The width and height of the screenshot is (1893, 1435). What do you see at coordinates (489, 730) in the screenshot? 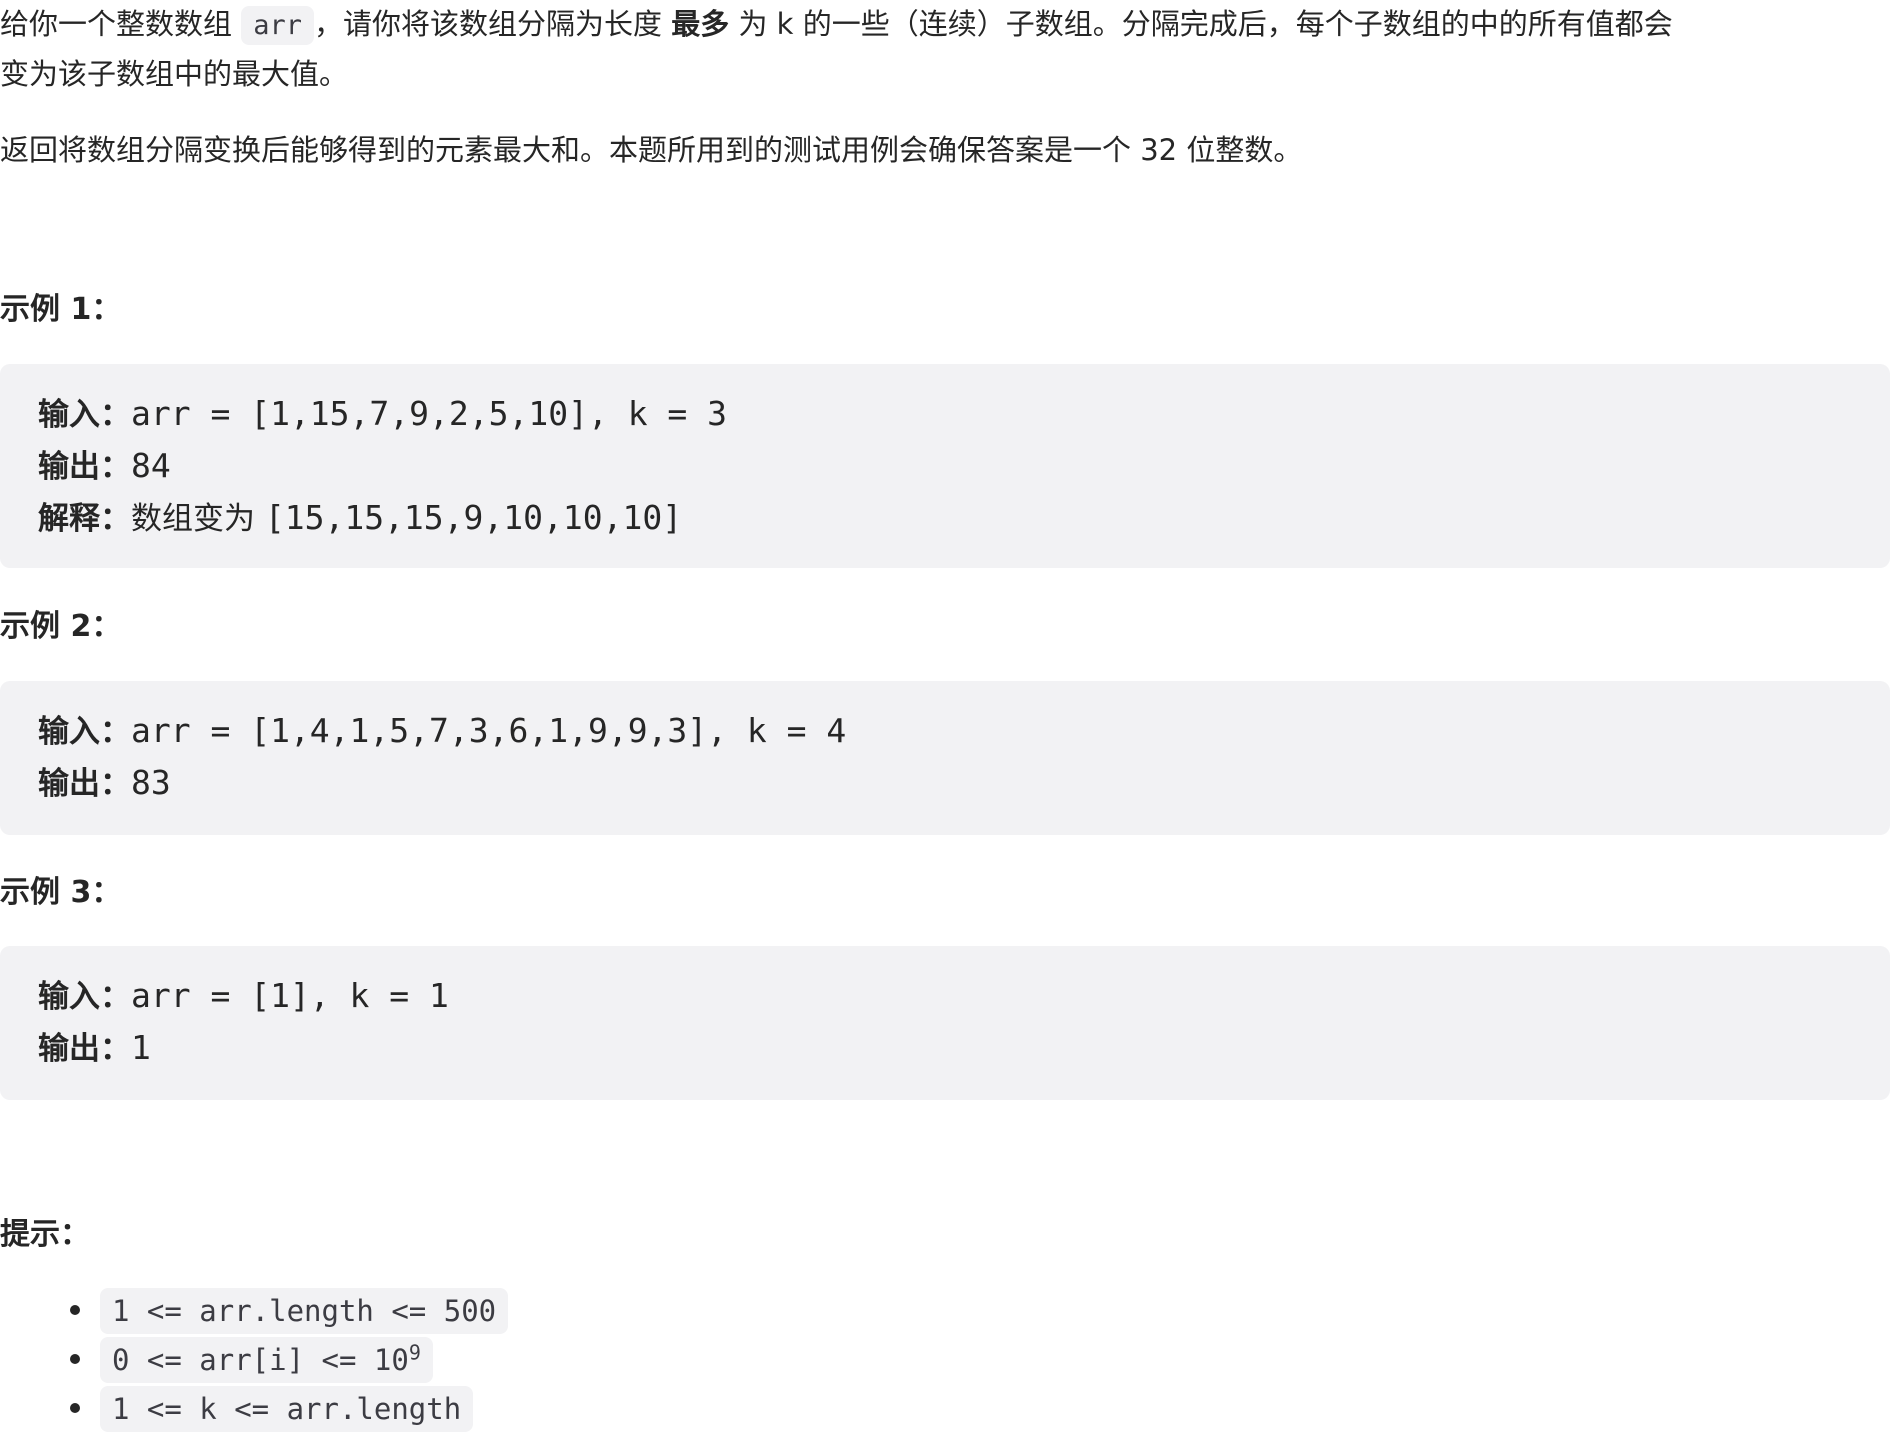
I see `input-value: arr = [1,4,1,5,7,3,6,1,9,9,3], k = 4` at bounding box center [489, 730].